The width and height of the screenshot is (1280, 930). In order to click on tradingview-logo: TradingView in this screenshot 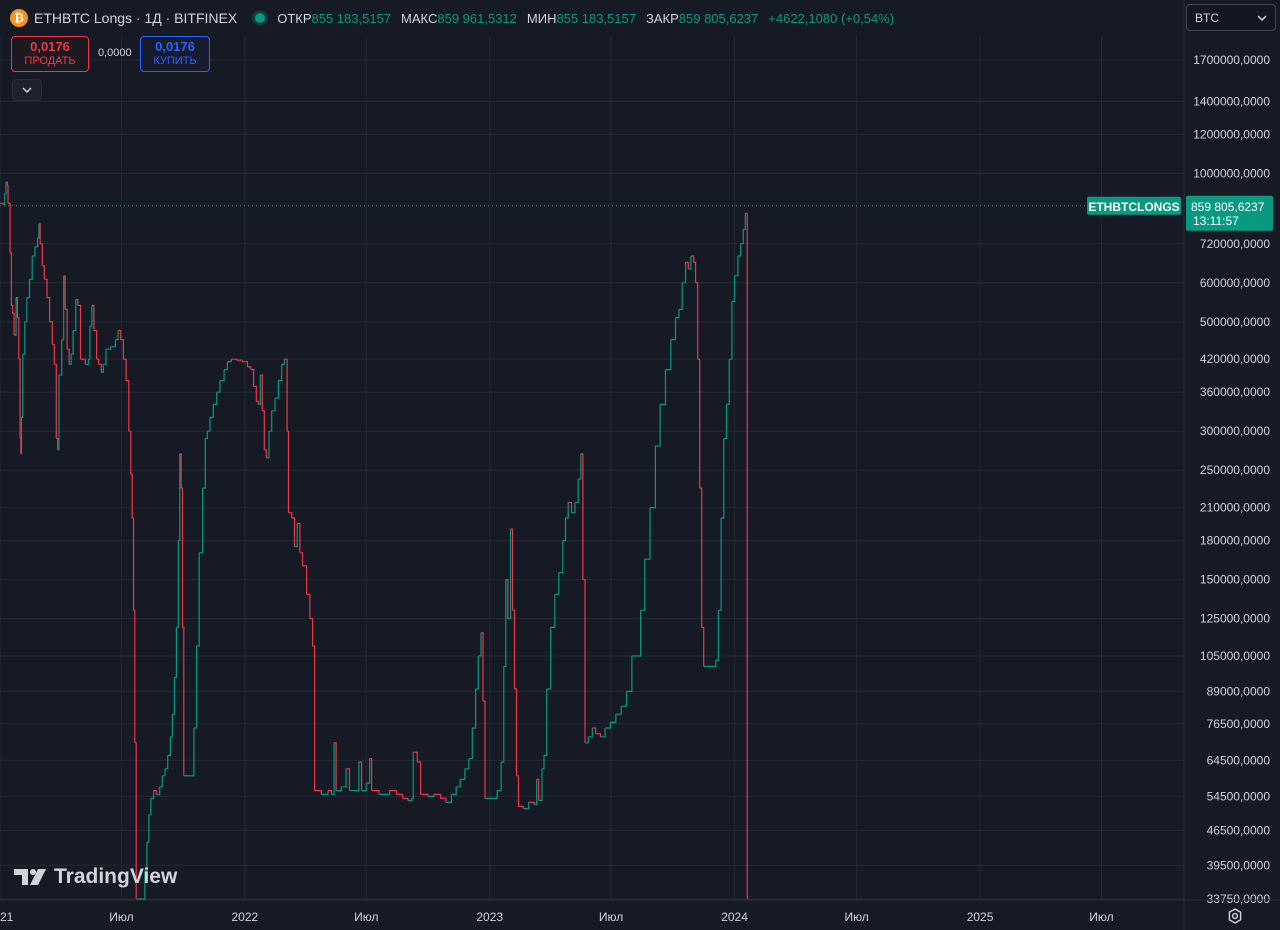, I will do `click(94, 877)`.